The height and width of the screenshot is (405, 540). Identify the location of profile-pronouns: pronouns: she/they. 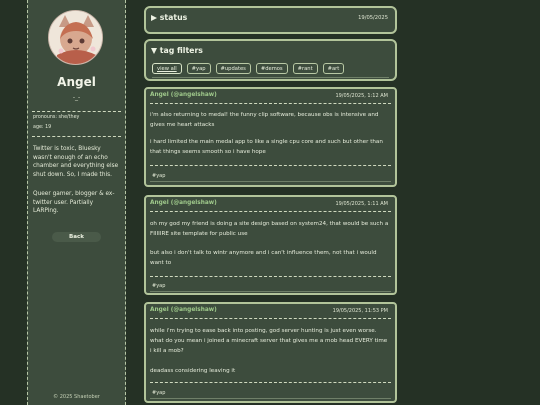
(56, 117).